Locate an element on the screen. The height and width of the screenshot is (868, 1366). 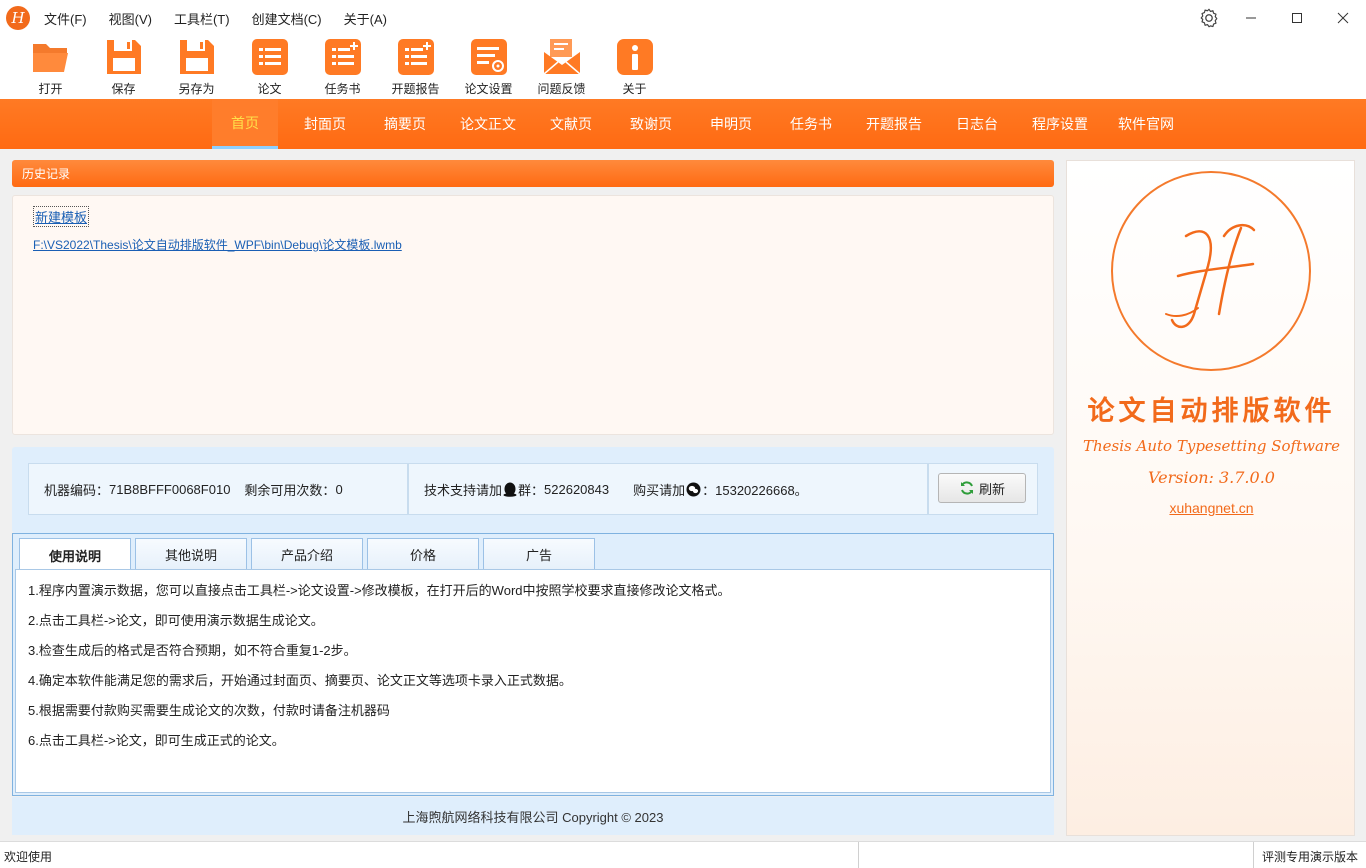
tab-usage-instructions: 使用说明 is located at coordinates (75, 554).